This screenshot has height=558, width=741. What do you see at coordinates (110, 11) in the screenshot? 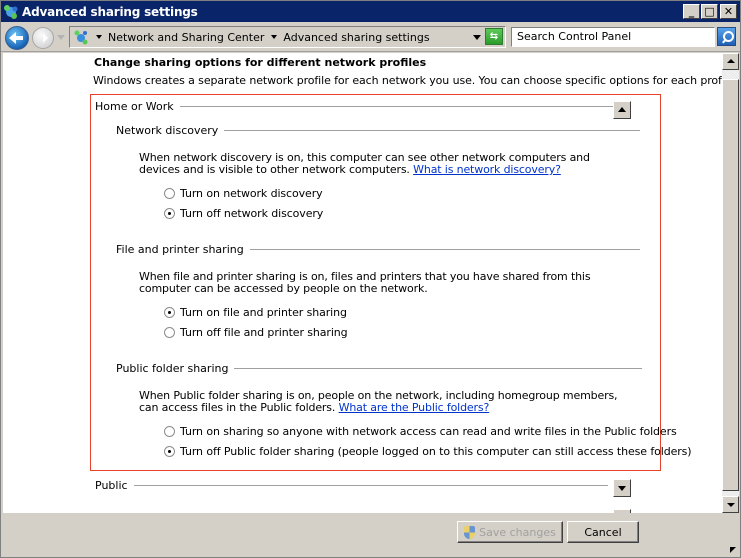
I see `window-title: Advanced sharing settings` at bounding box center [110, 11].